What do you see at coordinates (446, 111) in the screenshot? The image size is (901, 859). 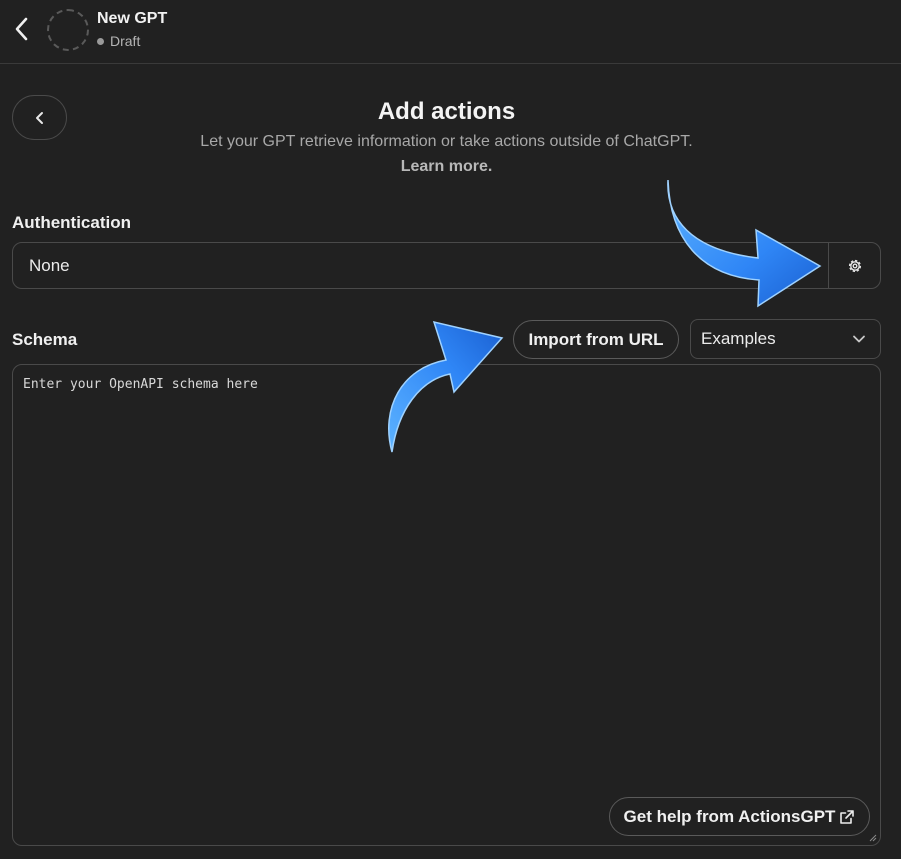 I see `page-title: Add actions` at bounding box center [446, 111].